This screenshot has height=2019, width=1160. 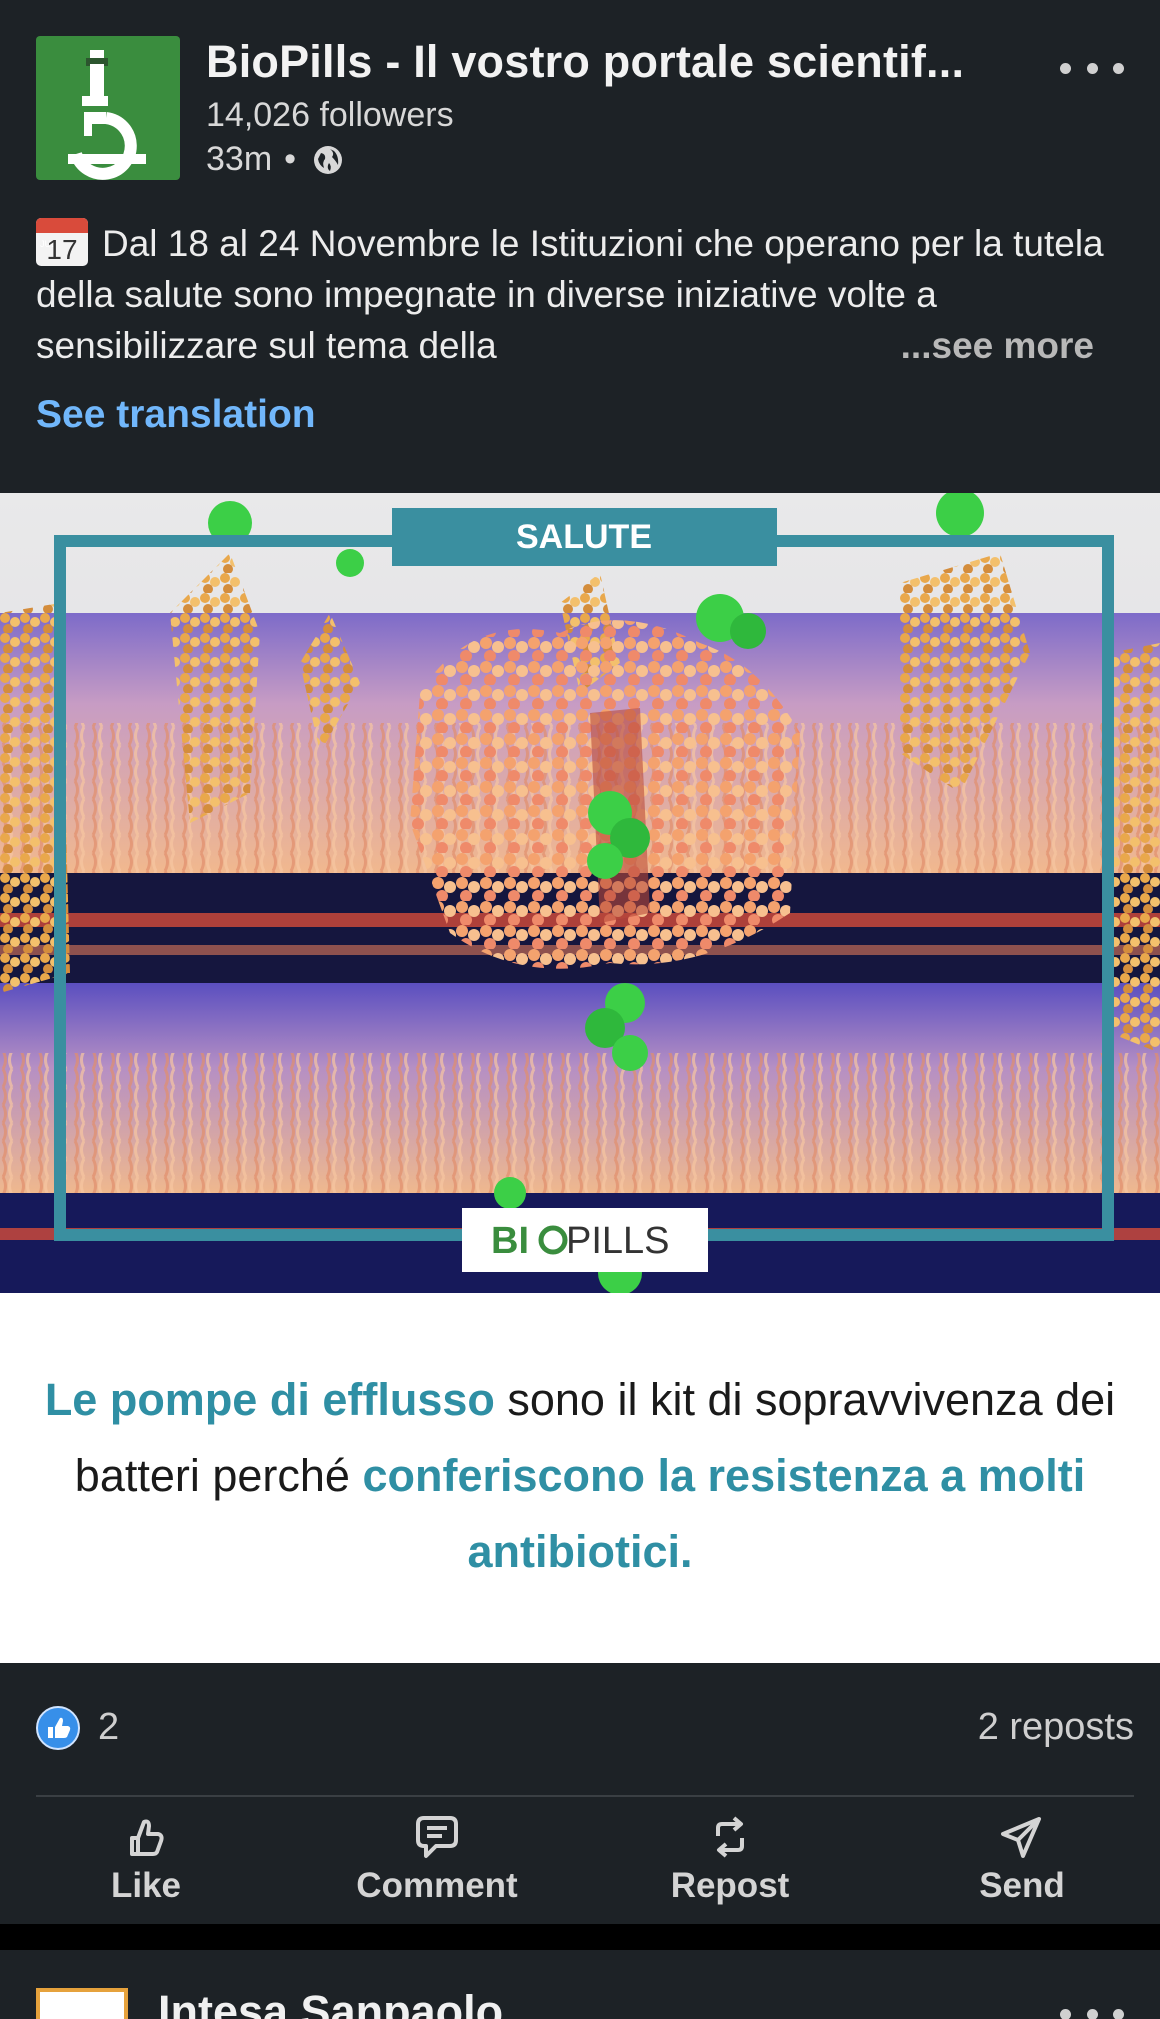 I want to click on next-company-logo, so click(x=82, y=2003).